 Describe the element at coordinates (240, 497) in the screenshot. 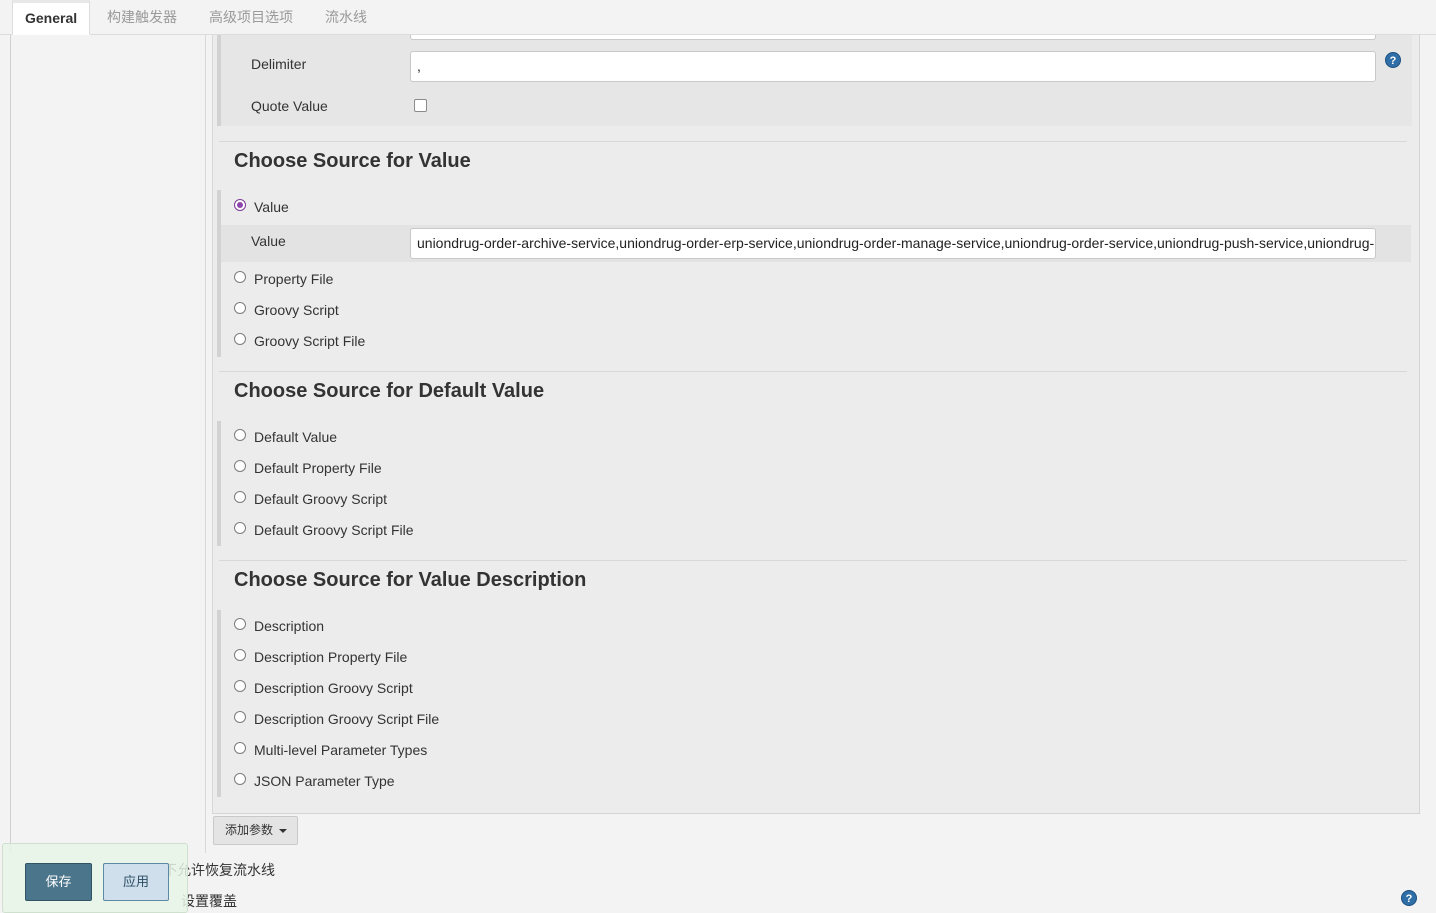

I see `default-groovy-script-radio` at that location.